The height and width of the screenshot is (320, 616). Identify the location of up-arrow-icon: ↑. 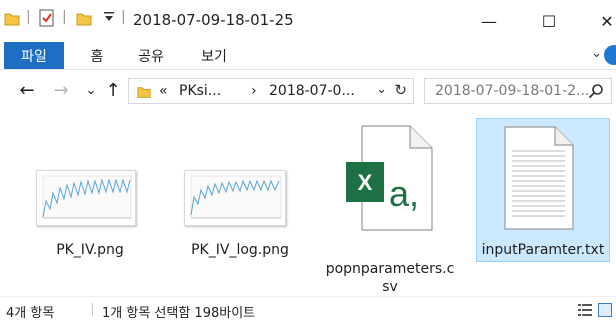
(113, 90).